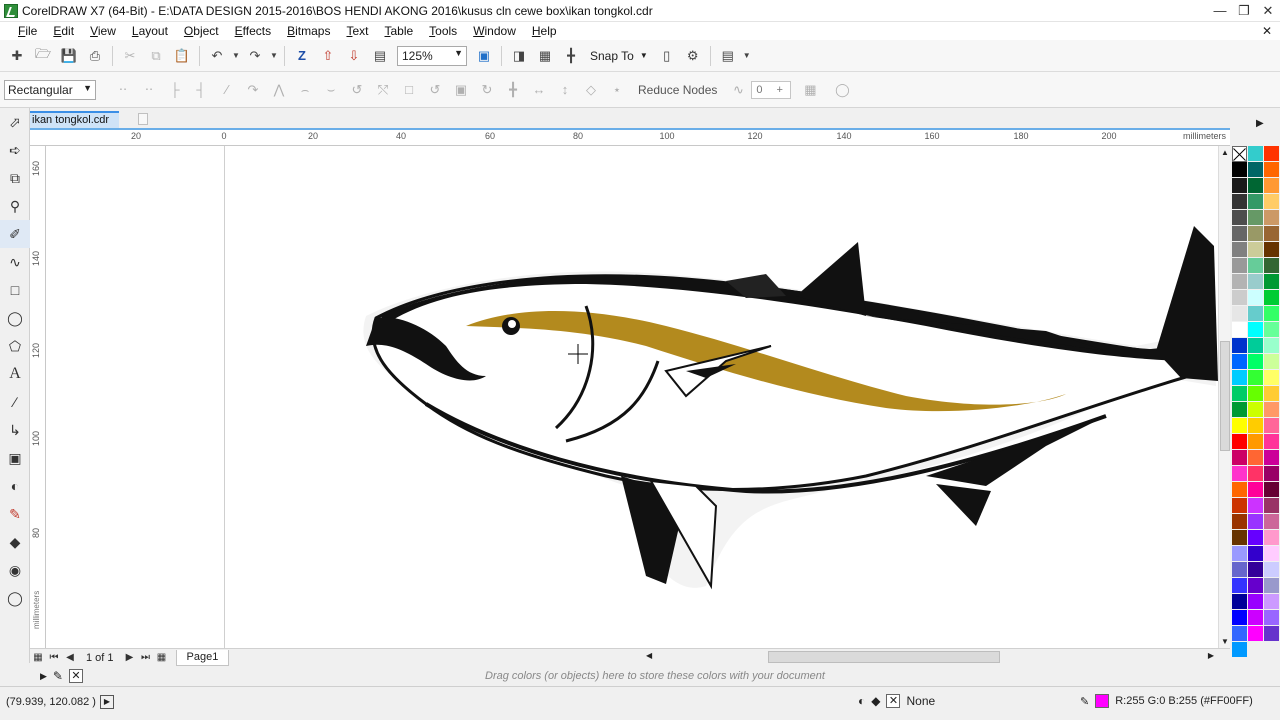 The height and width of the screenshot is (720, 1280). What do you see at coordinates (149, 90) in the screenshot?
I see `delete-nodes-icon: ⋅⋅` at bounding box center [149, 90].